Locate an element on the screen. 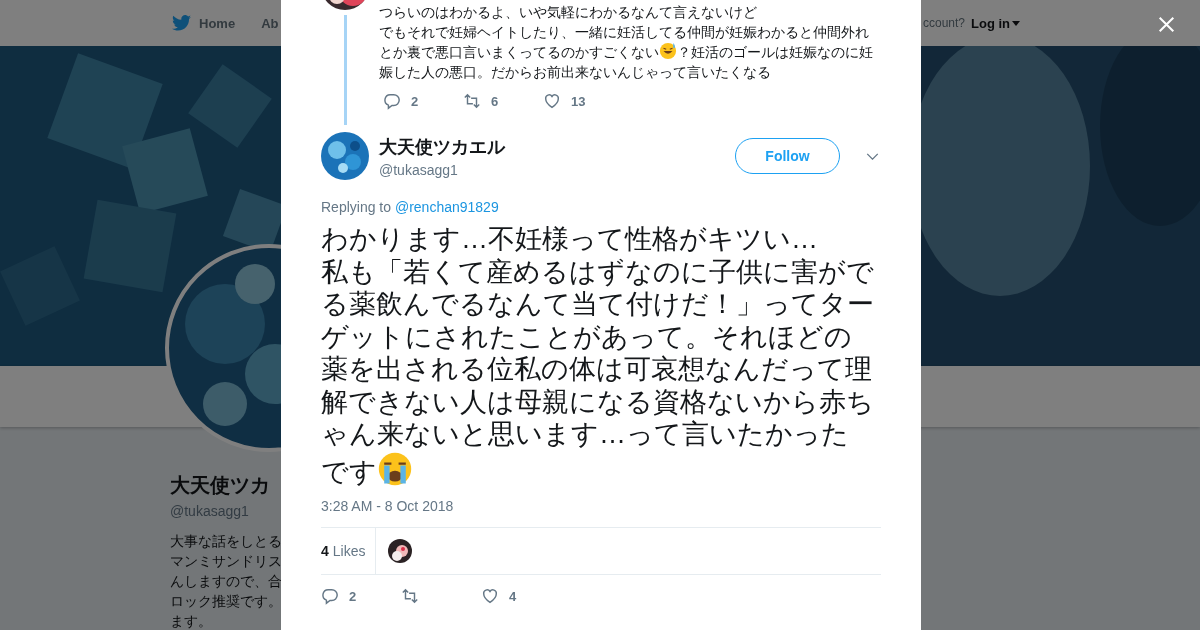 This screenshot has width=1200, height=630. profile-handle: @tukasagg1 is located at coordinates (209, 511).